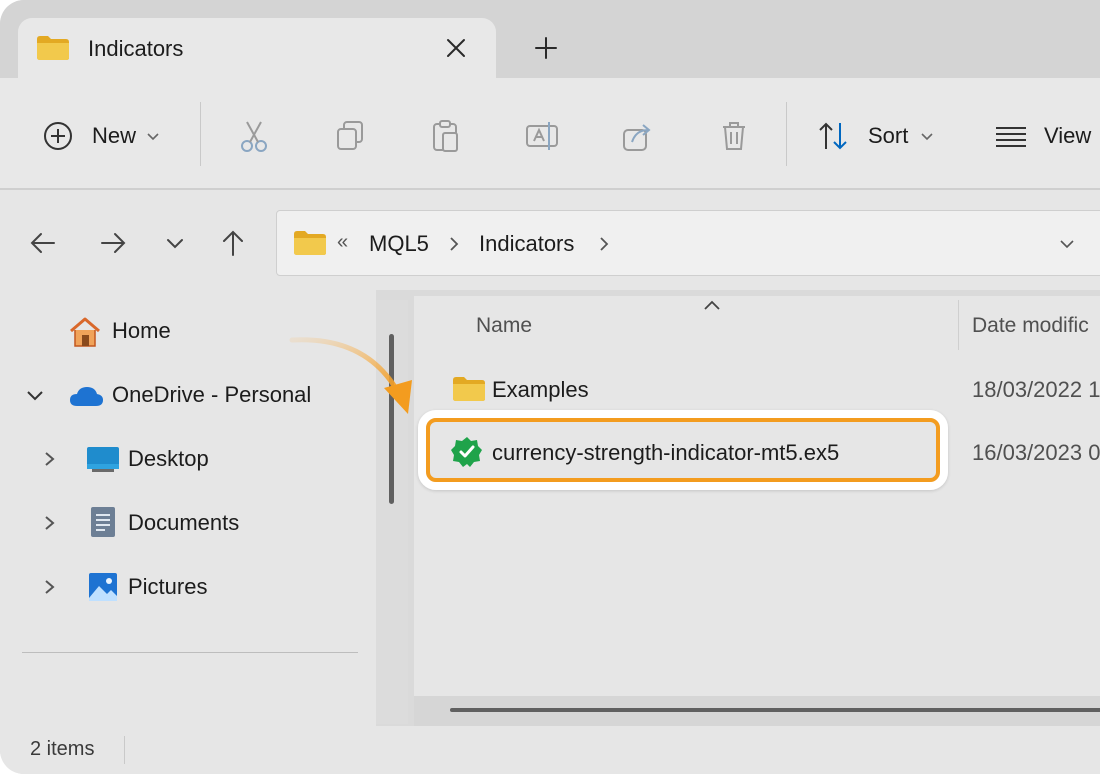  What do you see at coordinates (446, 136) in the screenshot?
I see `paste-icon` at bounding box center [446, 136].